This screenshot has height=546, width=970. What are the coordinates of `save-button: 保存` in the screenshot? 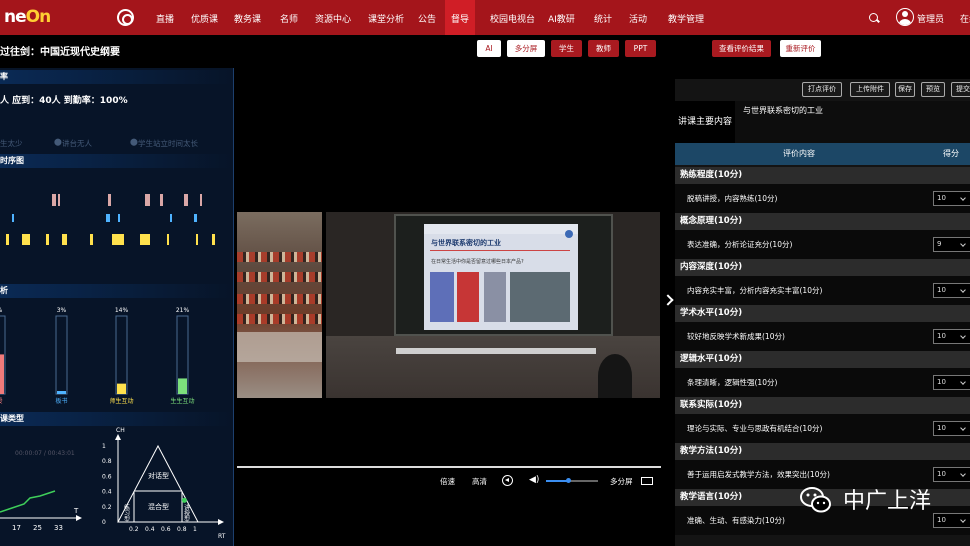 It's located at (905, 89).